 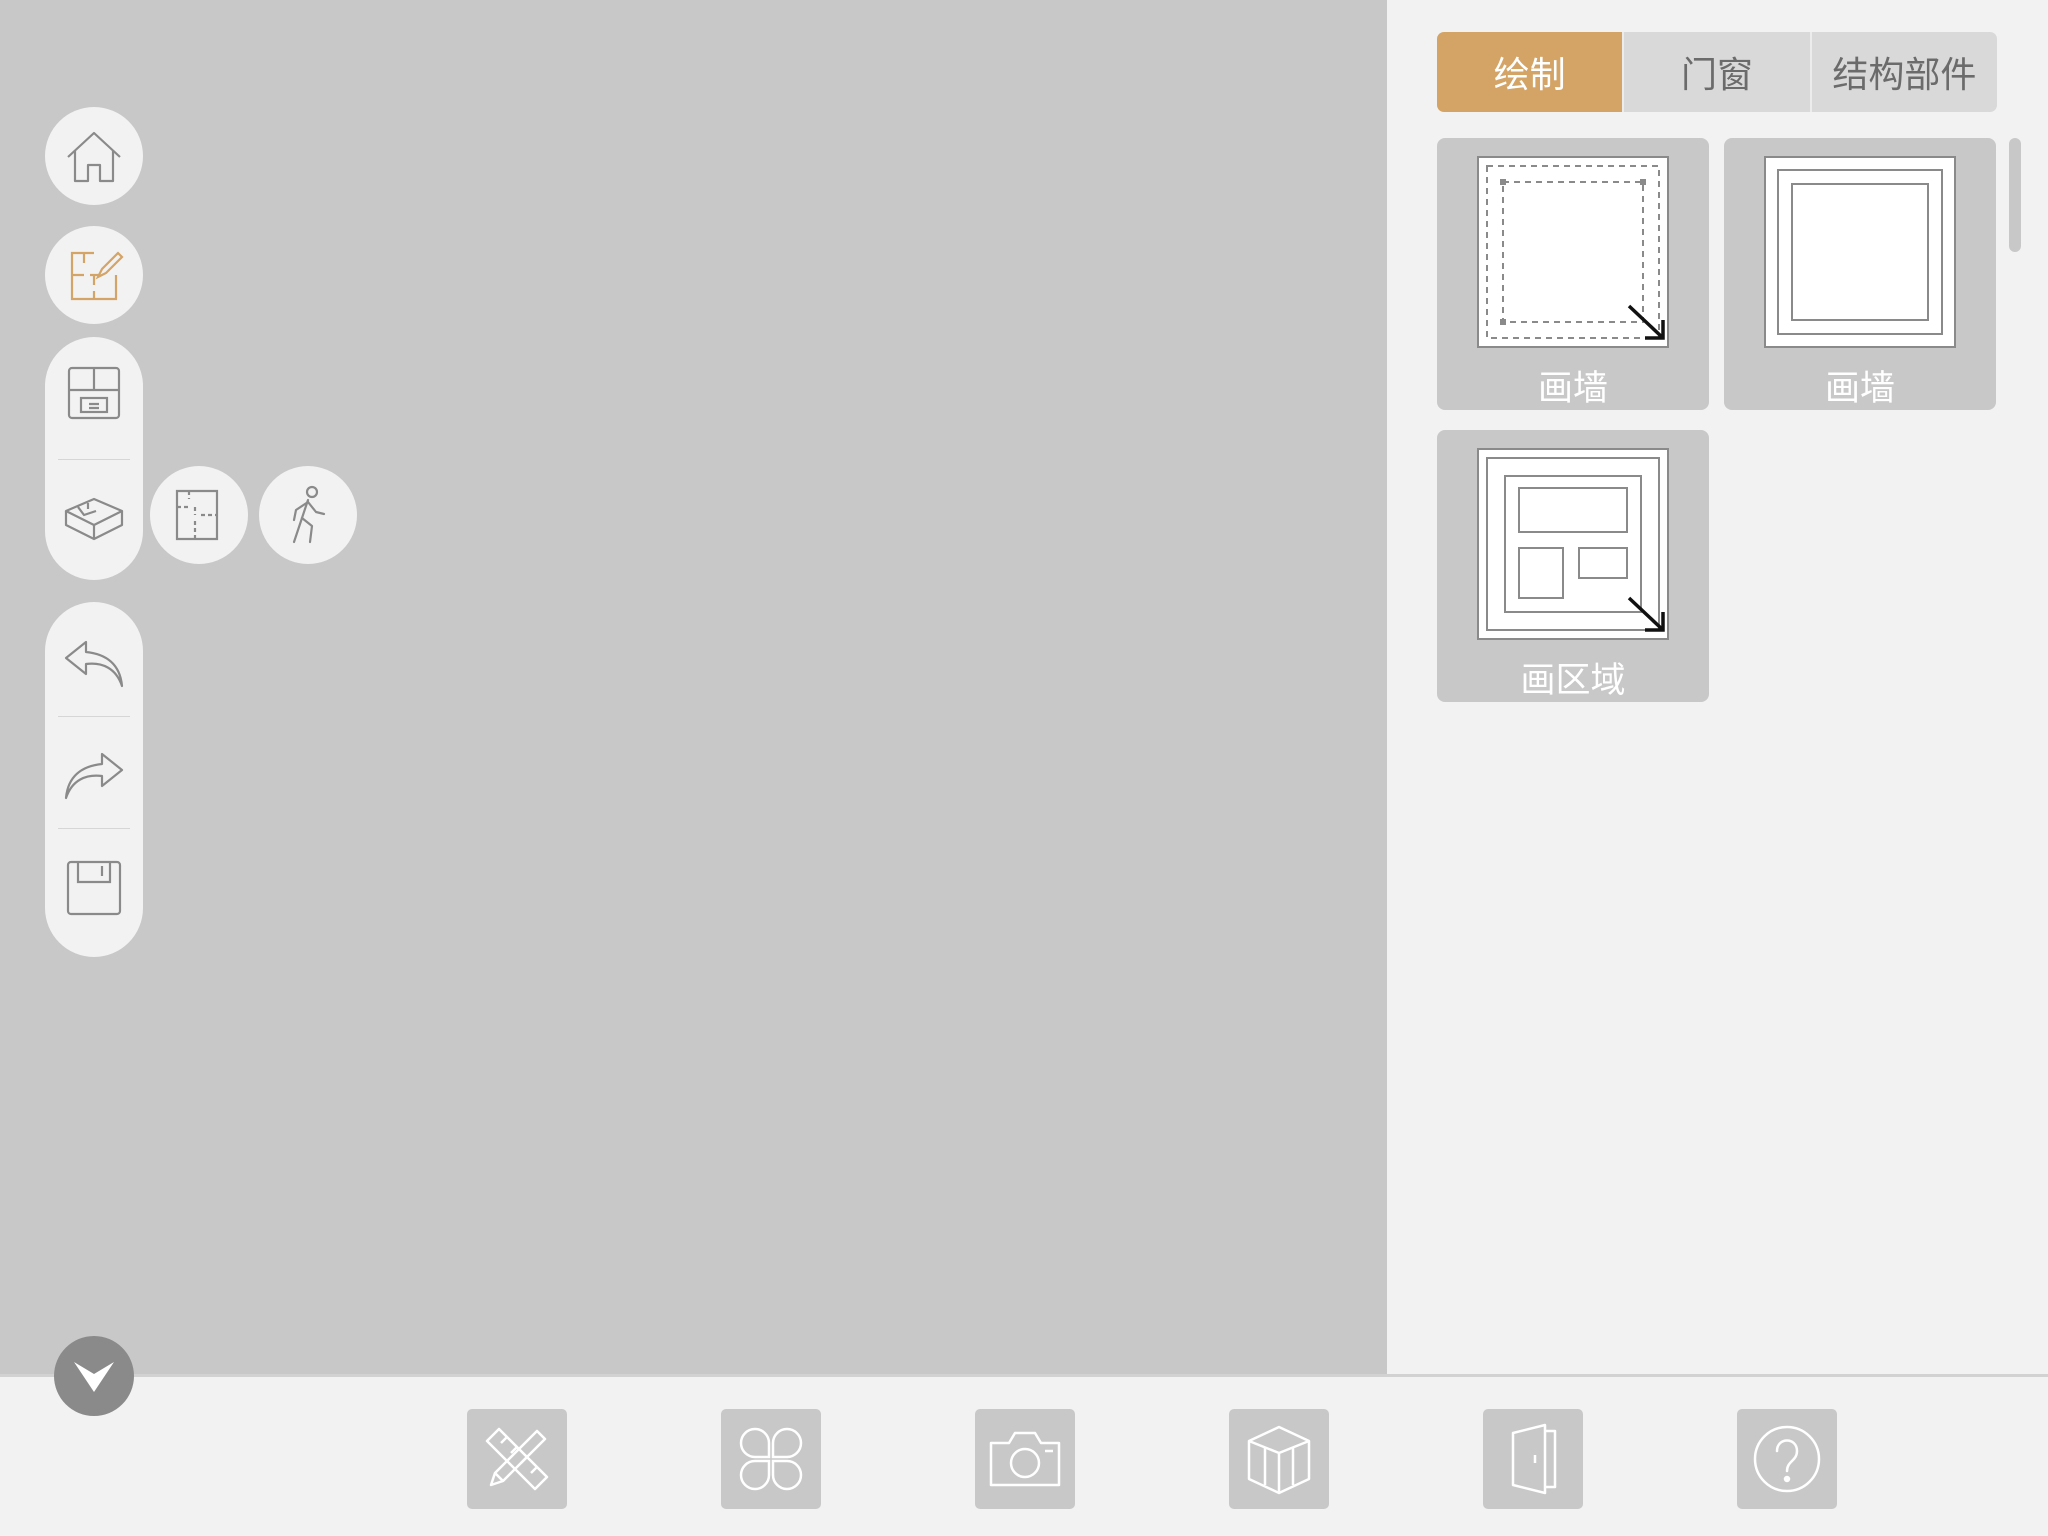 I want to click on 3d-view-button, so click(x=94, y=517).